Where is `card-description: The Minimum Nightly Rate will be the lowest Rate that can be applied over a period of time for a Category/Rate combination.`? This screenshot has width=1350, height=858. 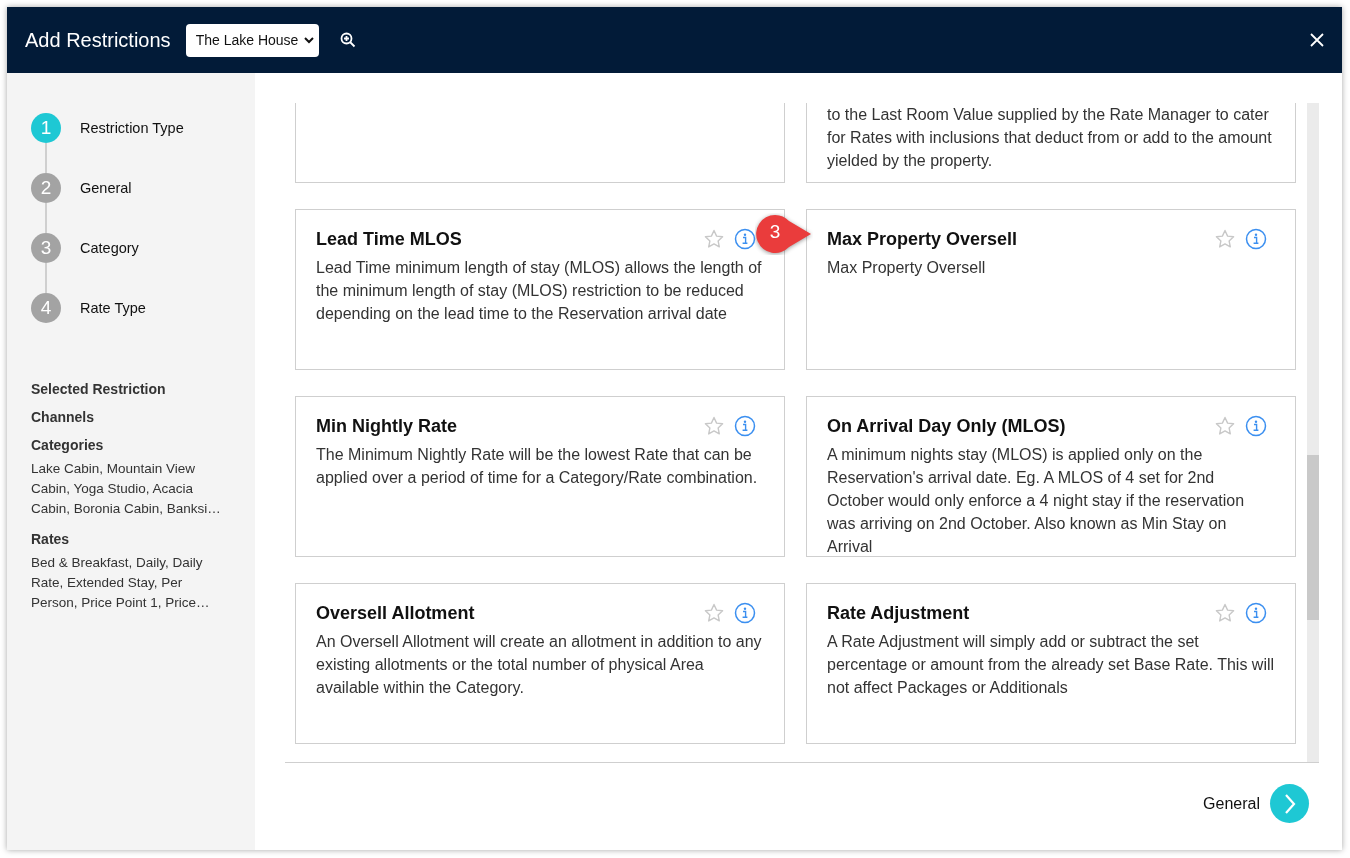
card-description: The Minimum Nightly Rate will be the lowest Rate that can be applied over a period of time for a Category/Rate combination. is located at coordinates (537, 466).